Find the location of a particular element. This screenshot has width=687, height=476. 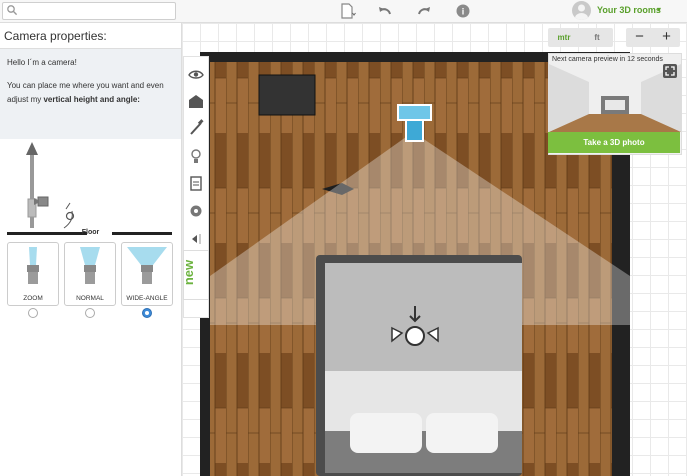

collapse-panel-icon is located at coordinates (196, 239).